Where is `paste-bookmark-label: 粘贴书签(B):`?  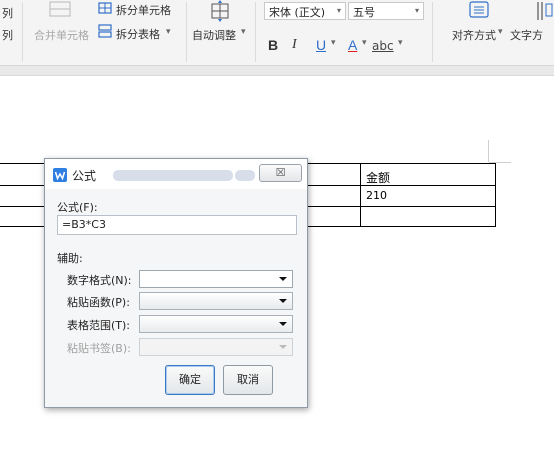
paste-bookmark-label: 粘贴书签(B): is located at coordinates (99, 348).